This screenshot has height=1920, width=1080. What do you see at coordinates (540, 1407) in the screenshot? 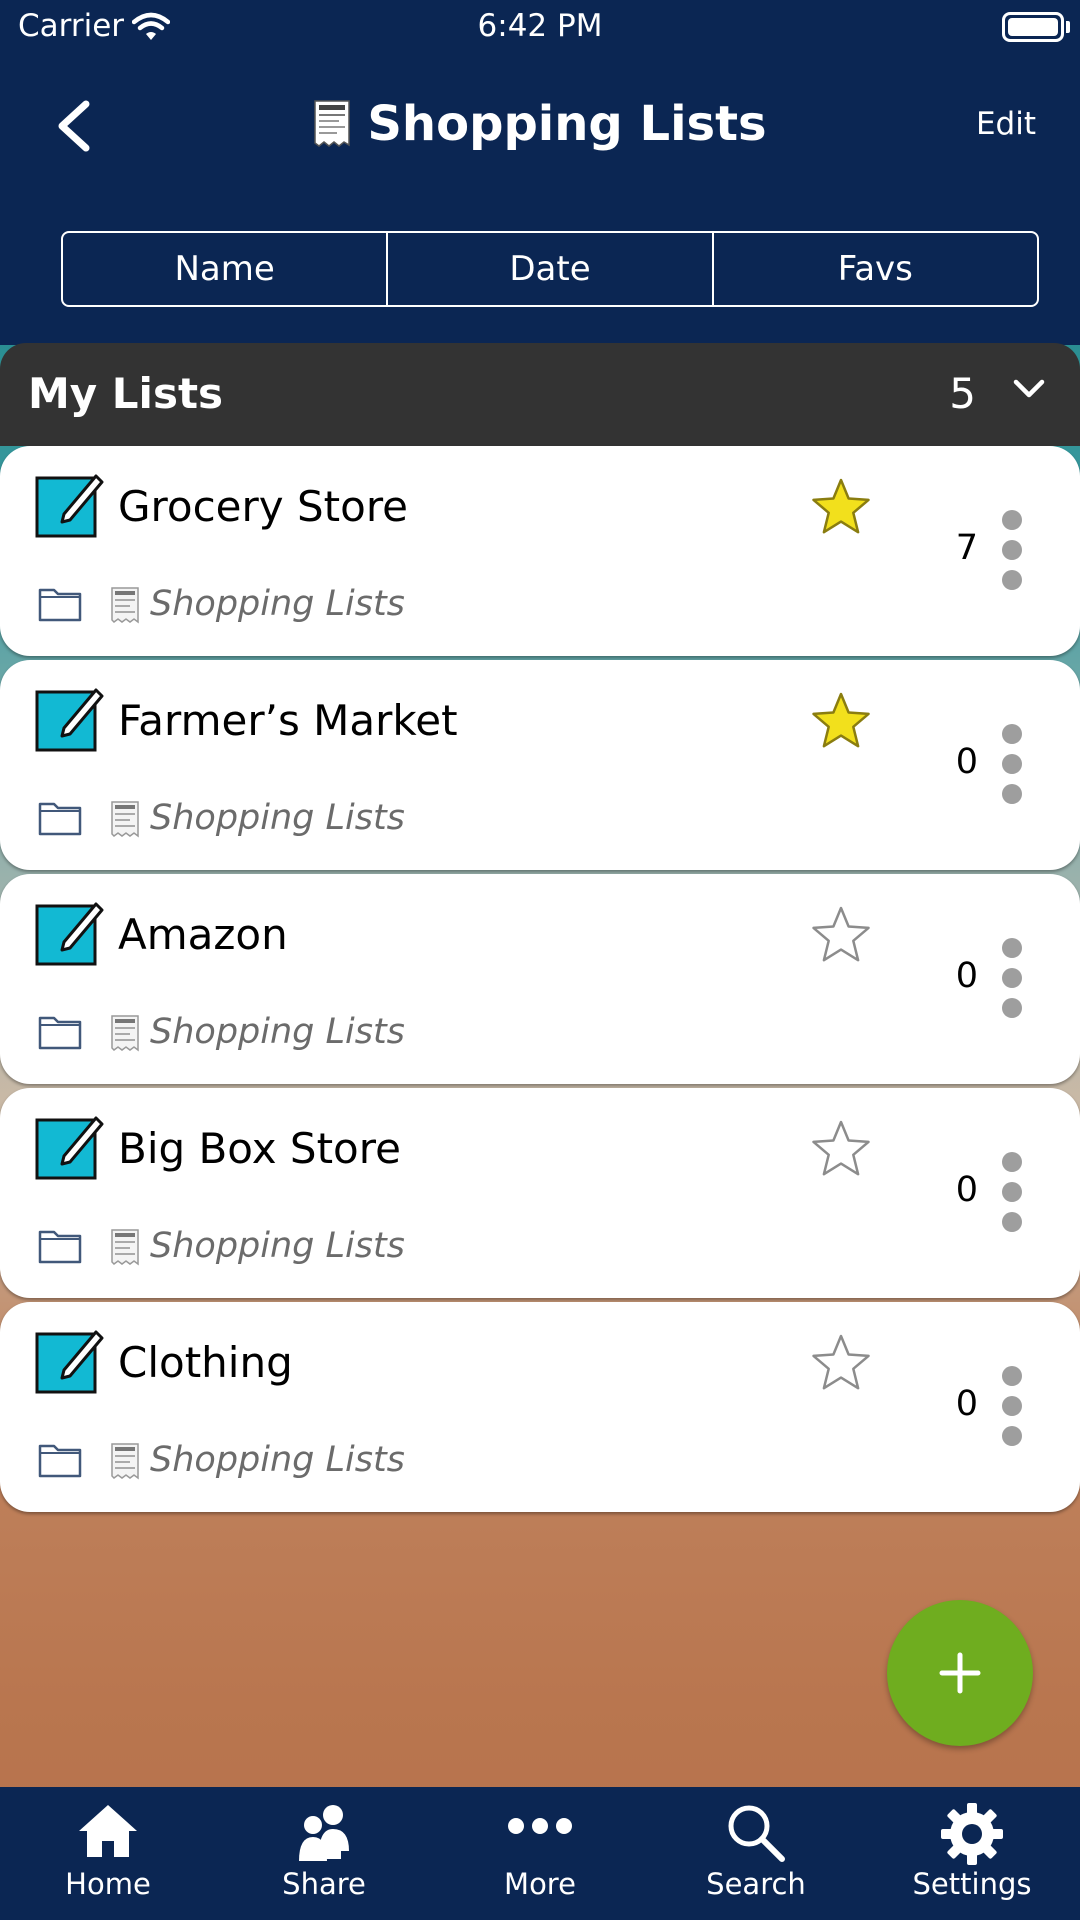
I see `list-card: Clothing Shopping Lists 0` at bounding box center [540, 1407].